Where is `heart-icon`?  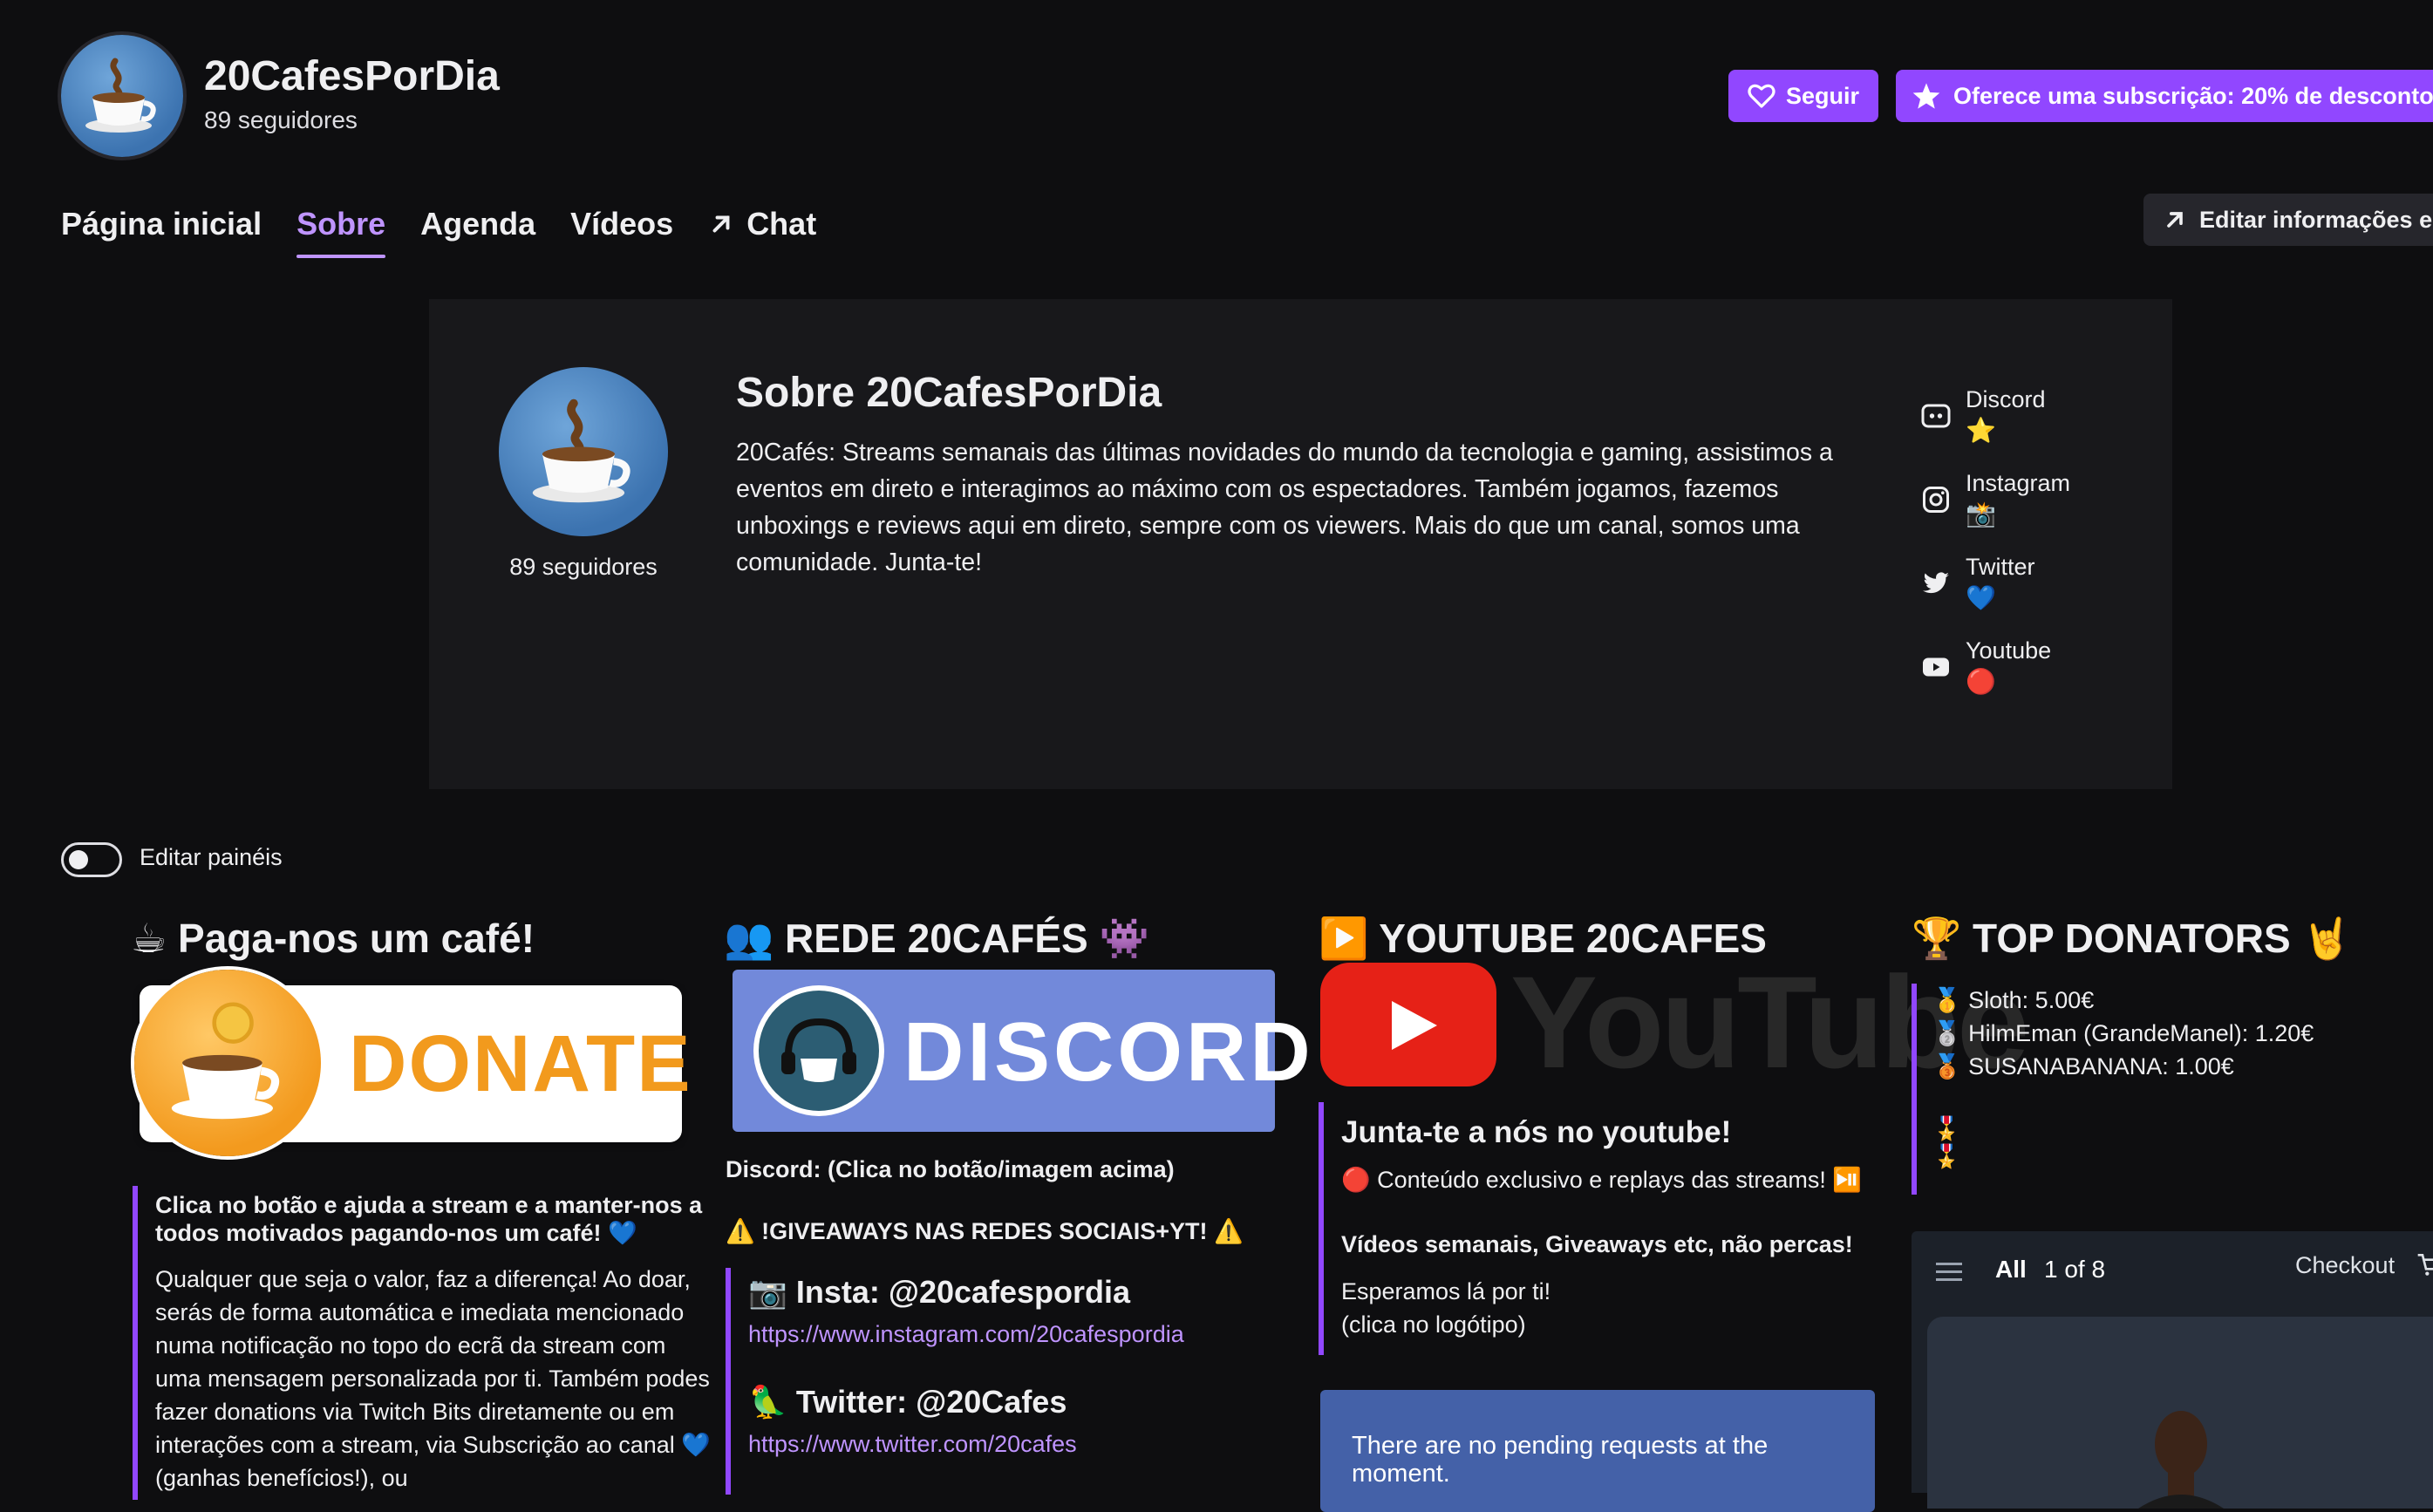 heart-icon is located at coordinates (1761, 96).